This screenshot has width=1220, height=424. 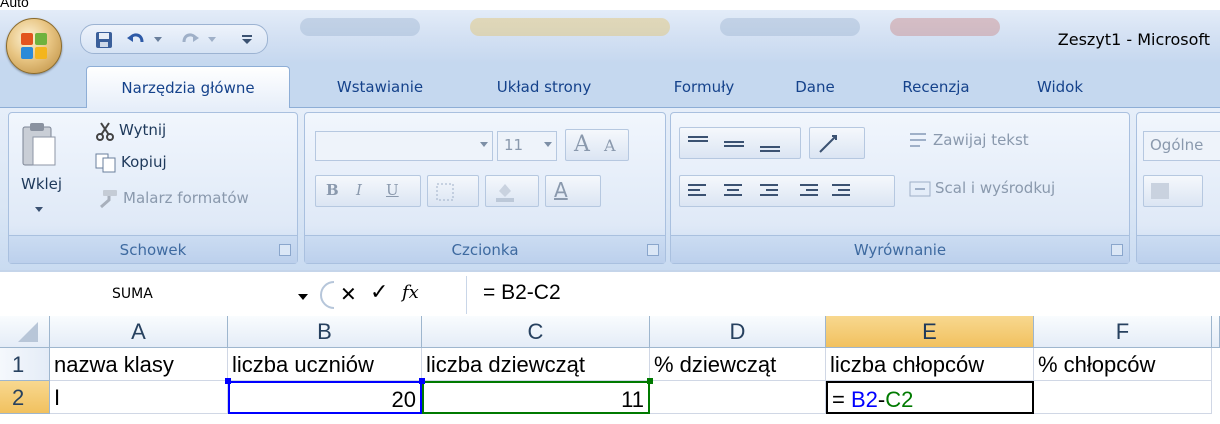 I want to click on select-all-corner, so click(x=25, y=332).